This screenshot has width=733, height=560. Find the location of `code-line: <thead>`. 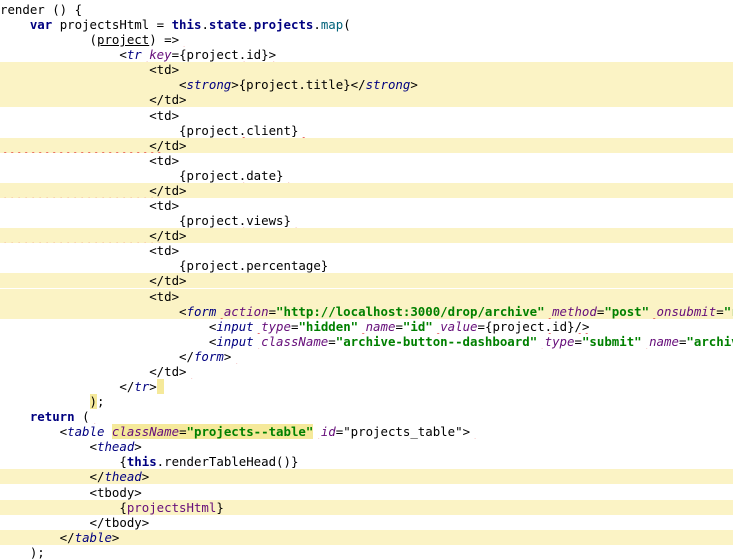

code-line: <thead> is located at coordinates (366, 446).